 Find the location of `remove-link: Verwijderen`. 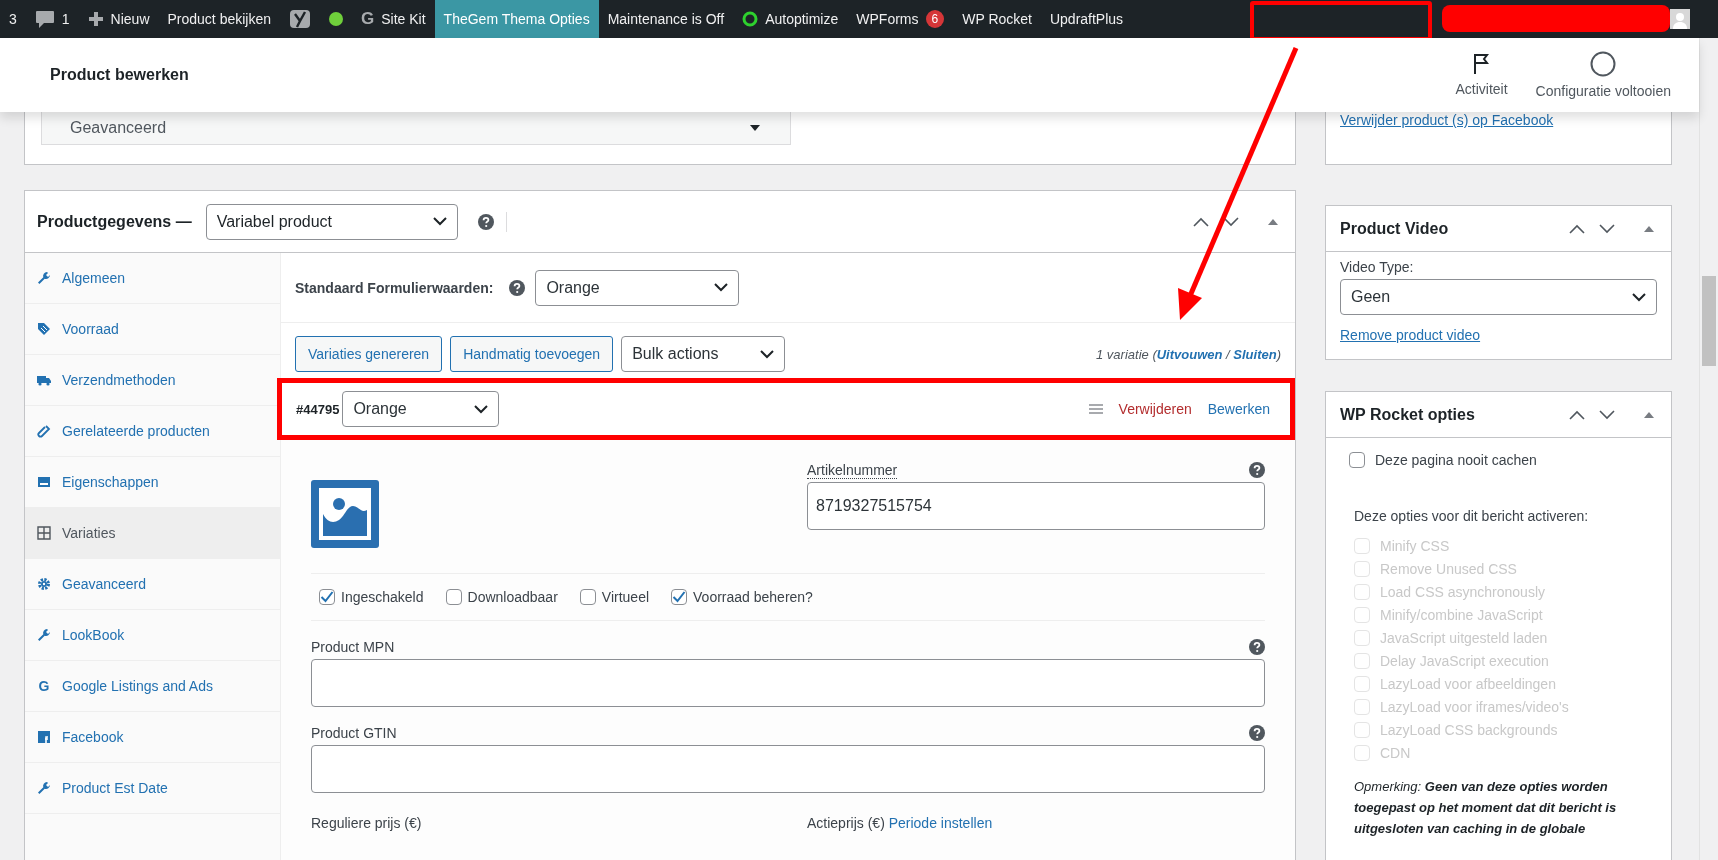

remove-link: Verwijderen is located at coordinates (1155, 409).